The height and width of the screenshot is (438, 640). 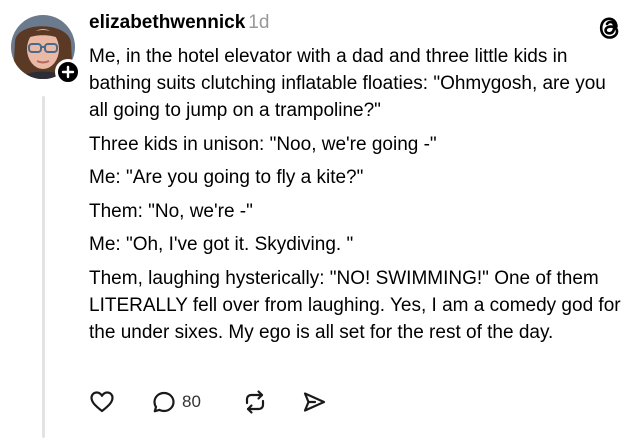 I want to click on username: elizabethwennick, so click(x=167, y=22).